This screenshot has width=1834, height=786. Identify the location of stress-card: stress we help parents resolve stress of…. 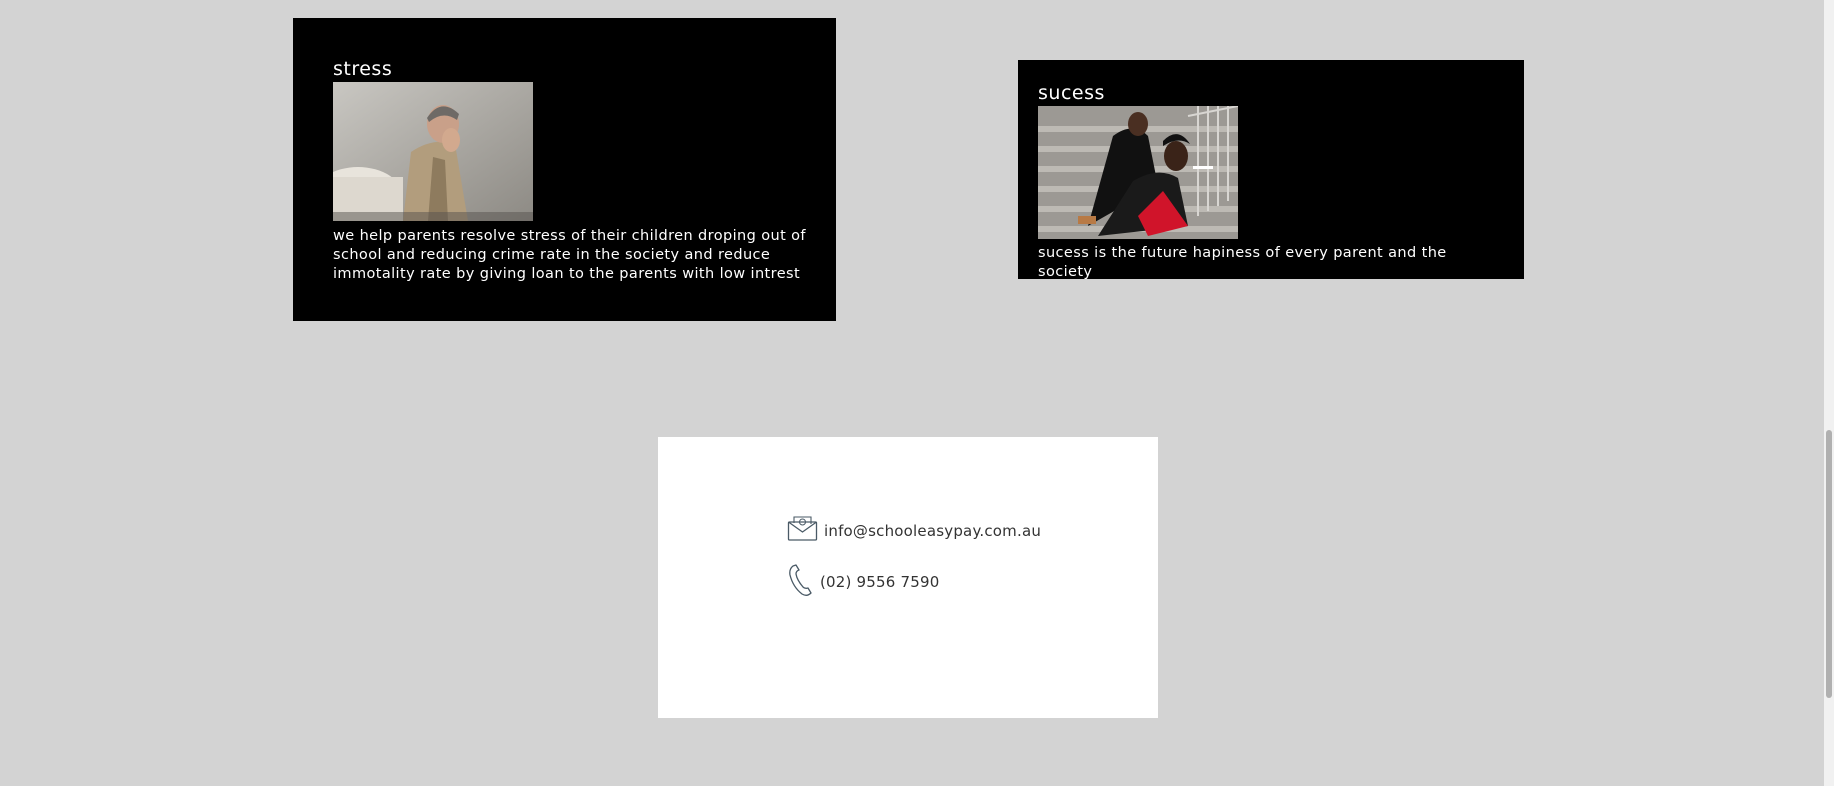
(564, 169).